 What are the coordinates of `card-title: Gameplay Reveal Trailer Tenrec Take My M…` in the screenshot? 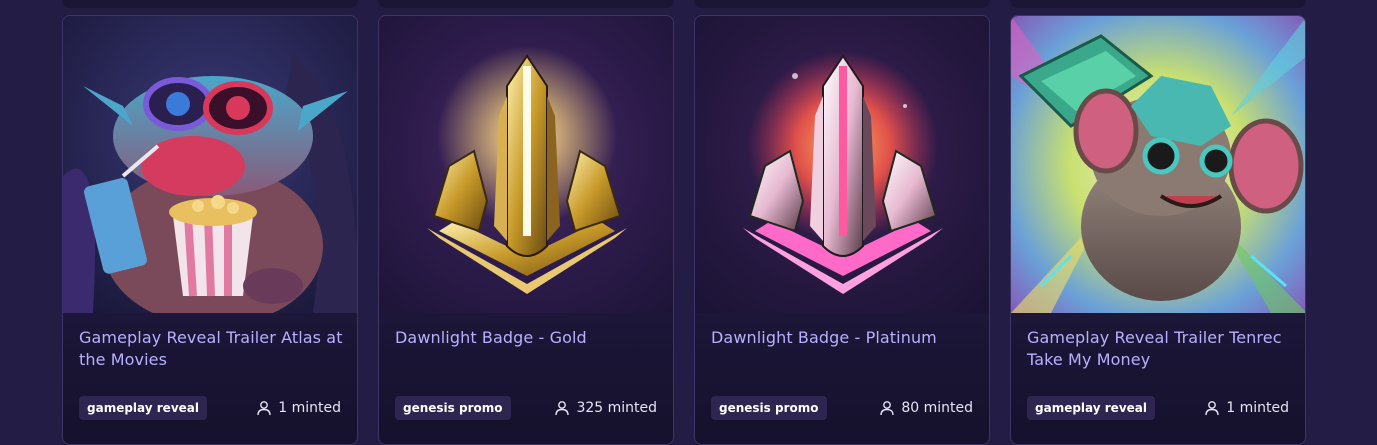 It's located at (1161, 349).